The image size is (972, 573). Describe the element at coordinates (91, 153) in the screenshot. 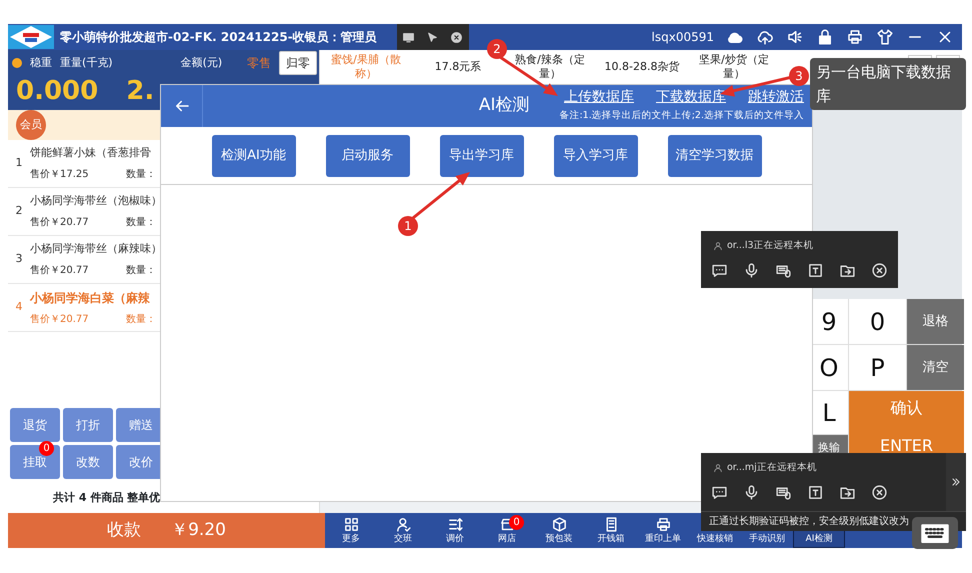

I see `item-name: 饼能鲜薯小妹（香葱排骨` at that location.